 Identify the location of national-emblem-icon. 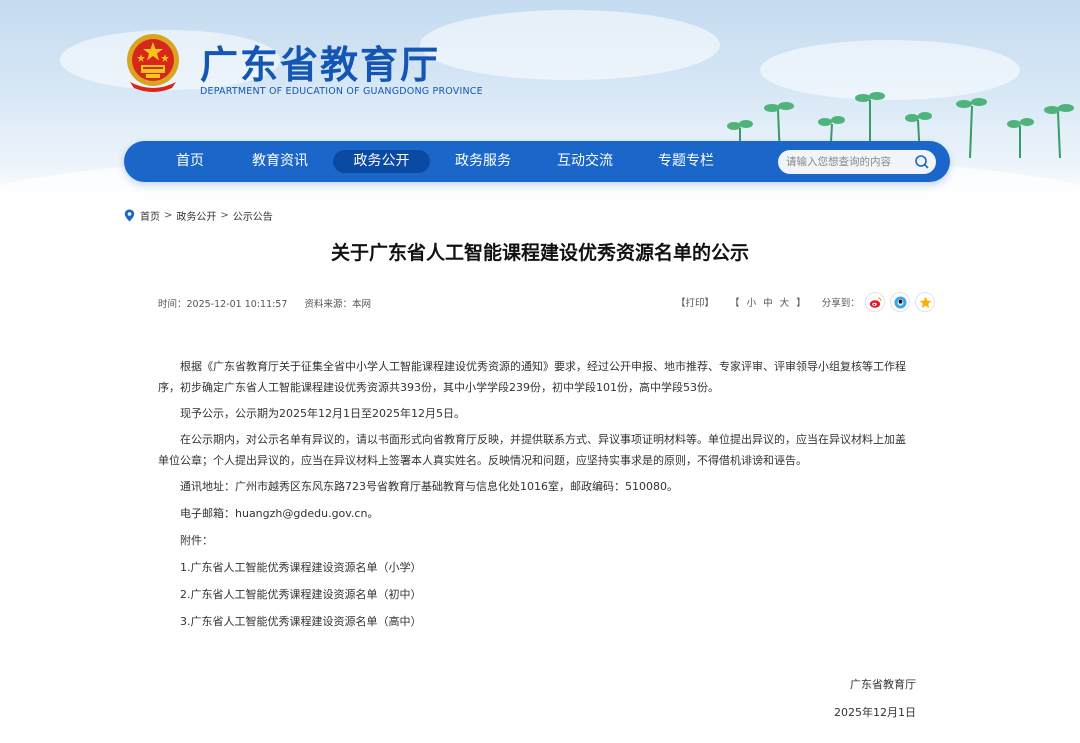
(153, 63).